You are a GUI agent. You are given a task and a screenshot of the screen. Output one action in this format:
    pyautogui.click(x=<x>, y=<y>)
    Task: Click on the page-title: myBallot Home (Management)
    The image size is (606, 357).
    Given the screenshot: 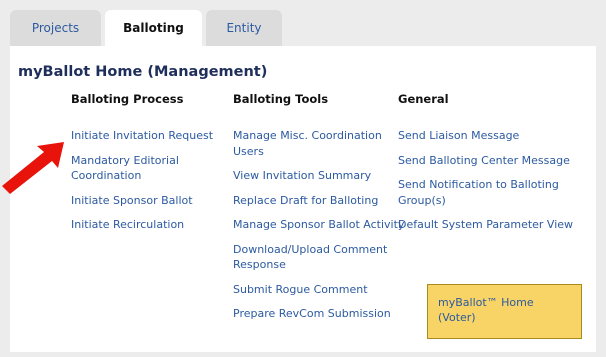 What is the action you would take?
    pyautogui.click(x=143, y=72)
    